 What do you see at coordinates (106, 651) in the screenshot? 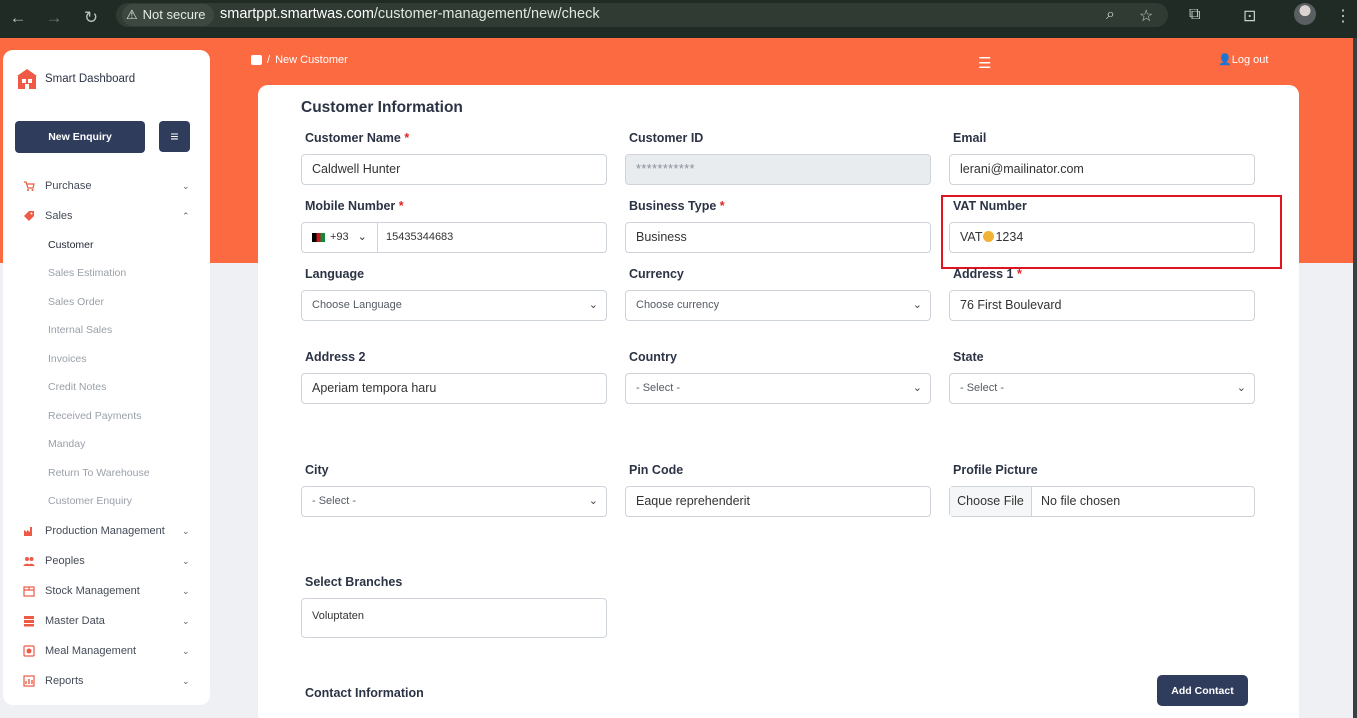
I see `sidebar-item-meal-management: Meal Management ⌄` at bounding box center [106, 651].